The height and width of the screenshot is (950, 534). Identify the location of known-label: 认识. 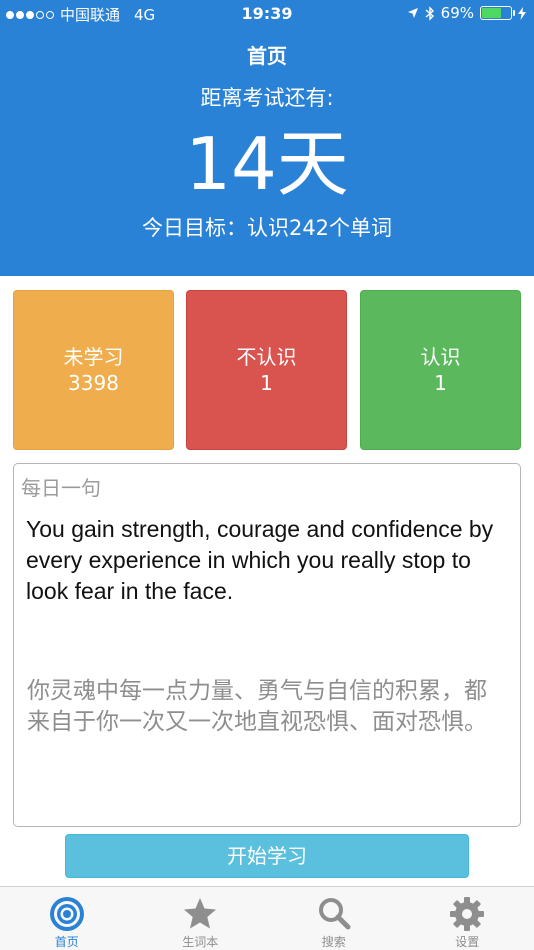
(440, 357).